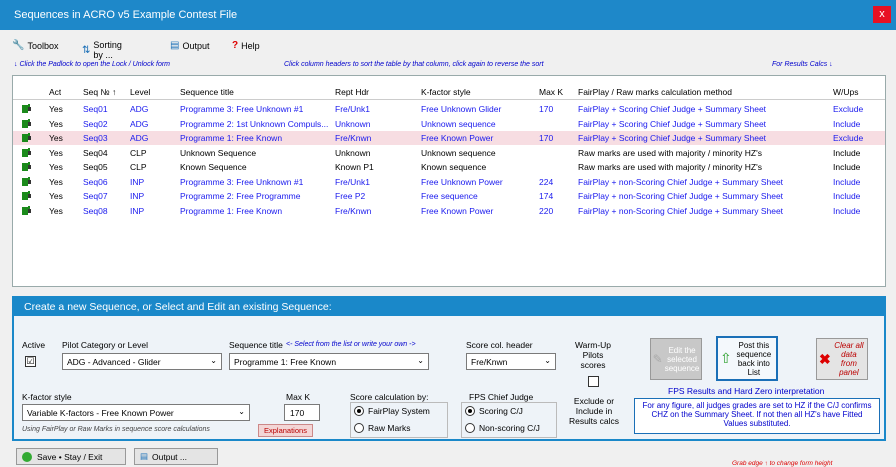 This screenshot has width=896, height=467. I want to click on cell-maxk: 170, so click(546, 109).